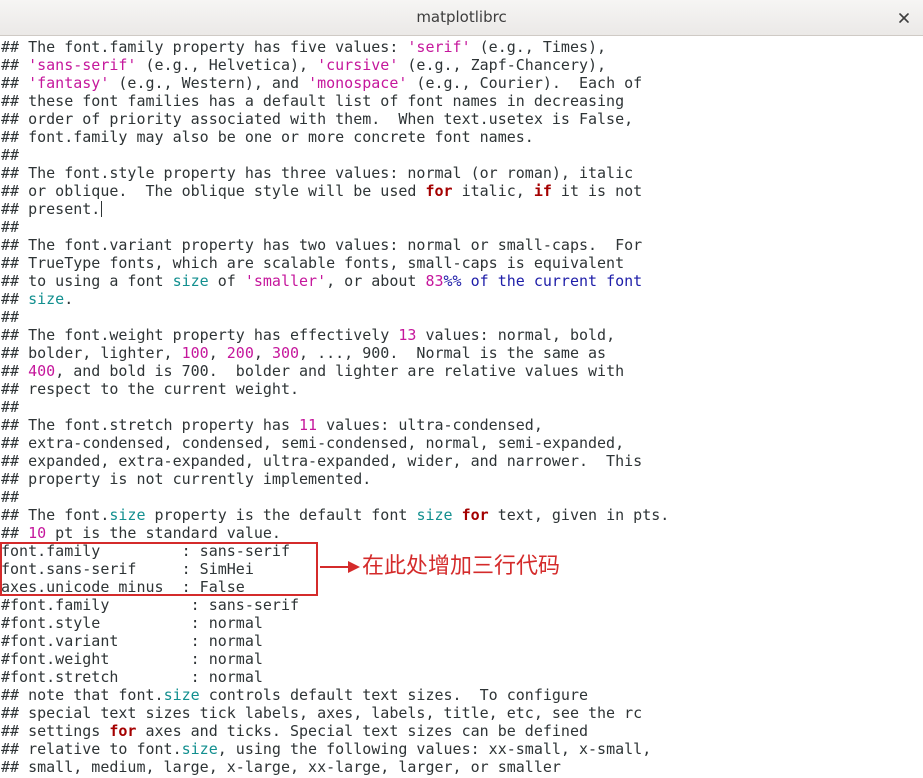 The image size is (923, 778). I want to click on code-token: 'fantasy', so click(69, 83).